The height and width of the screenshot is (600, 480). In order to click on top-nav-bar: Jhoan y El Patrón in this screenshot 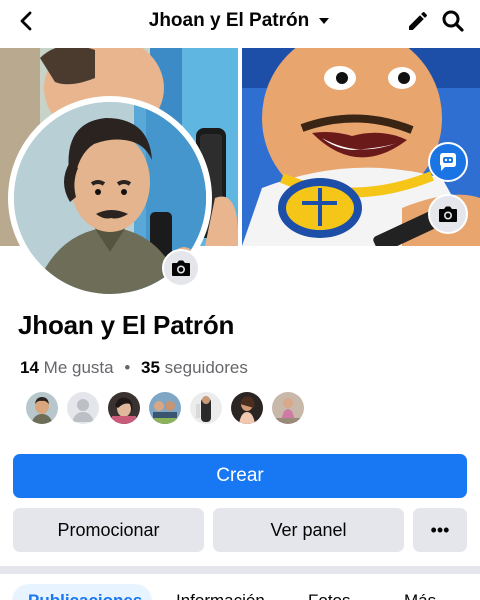, I will do `click(240, 22)`.